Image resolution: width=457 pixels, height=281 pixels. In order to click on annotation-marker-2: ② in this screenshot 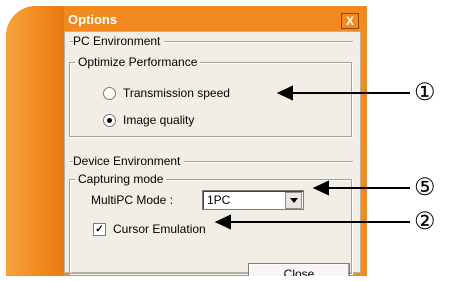, I will do `click(425, 221)`.